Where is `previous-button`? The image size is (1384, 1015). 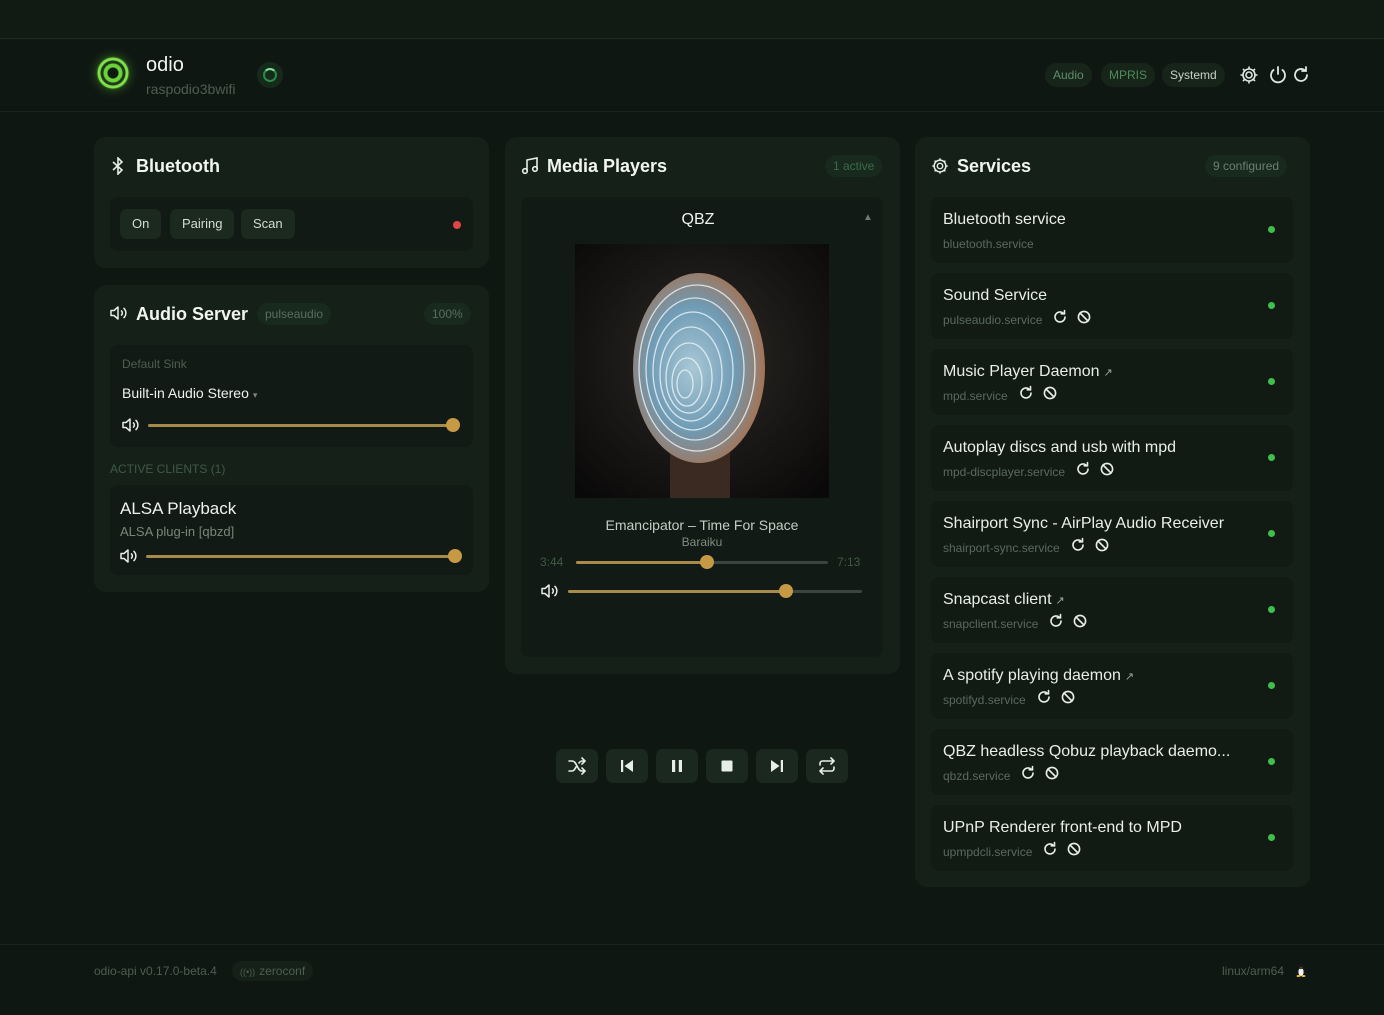
previous-button is located at coordinates (627, 766).